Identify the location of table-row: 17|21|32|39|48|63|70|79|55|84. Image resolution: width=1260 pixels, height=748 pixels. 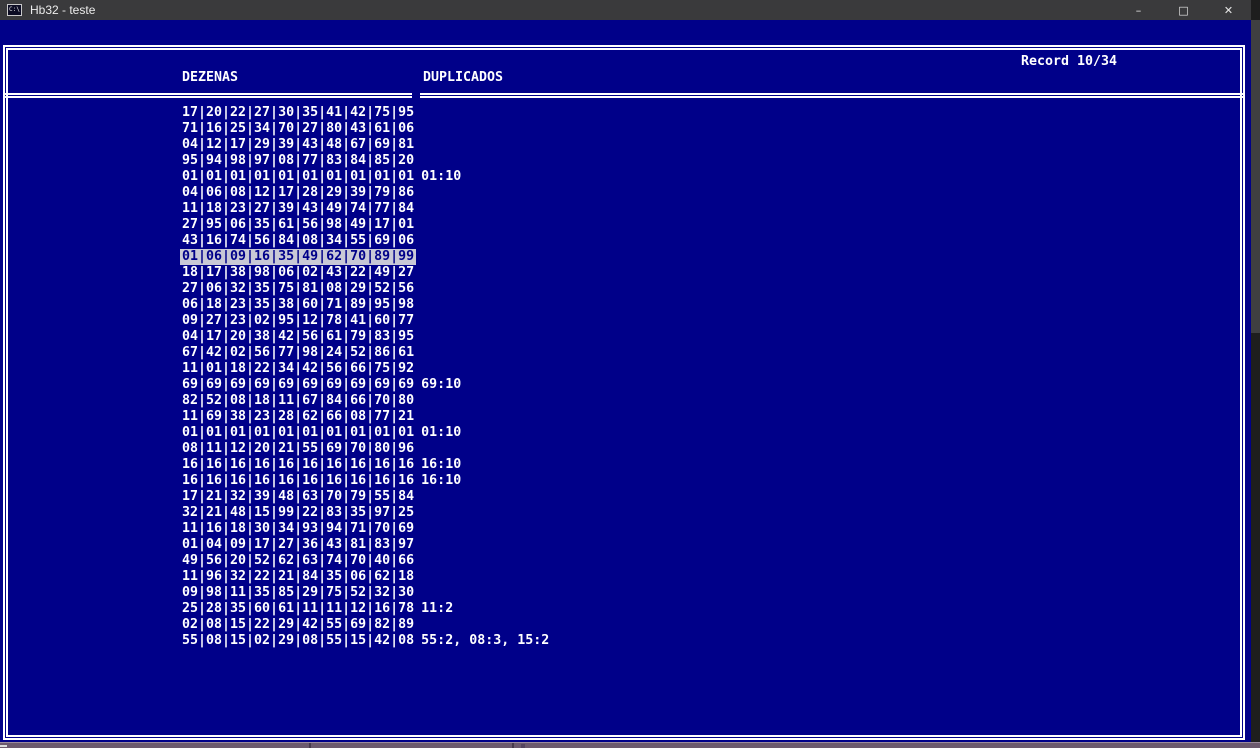
(365, 497).